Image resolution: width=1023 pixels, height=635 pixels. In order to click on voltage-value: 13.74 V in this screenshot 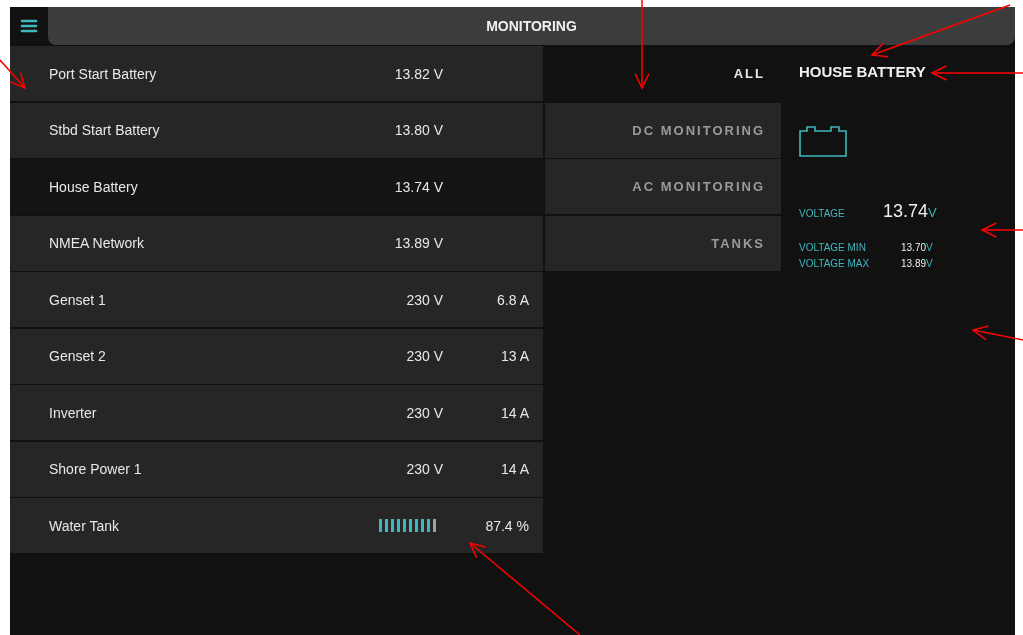, I will do `click(418, 186)`.